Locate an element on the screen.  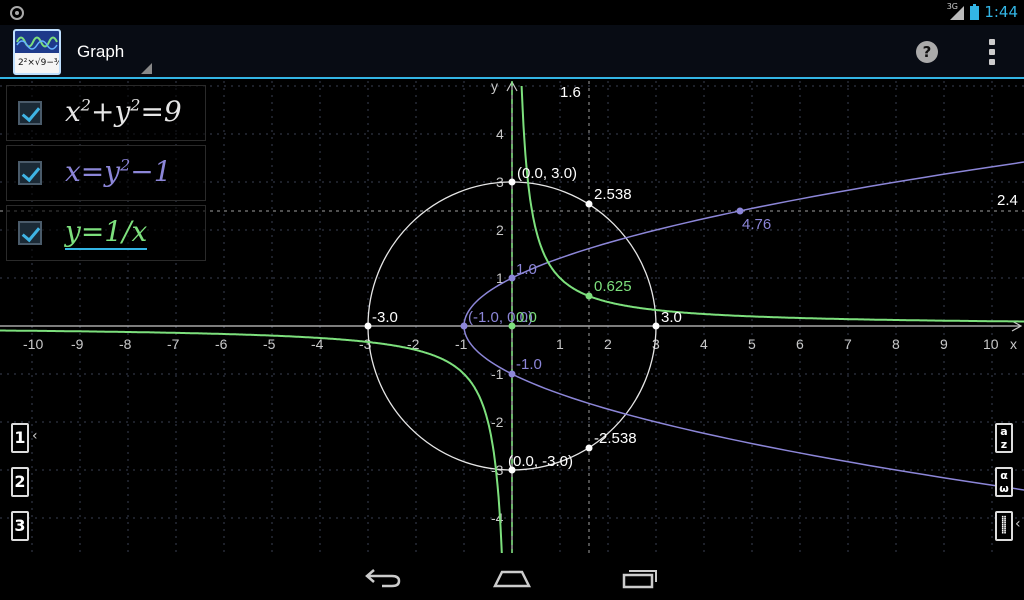
signal-icon is located at coordinates (957, 13).